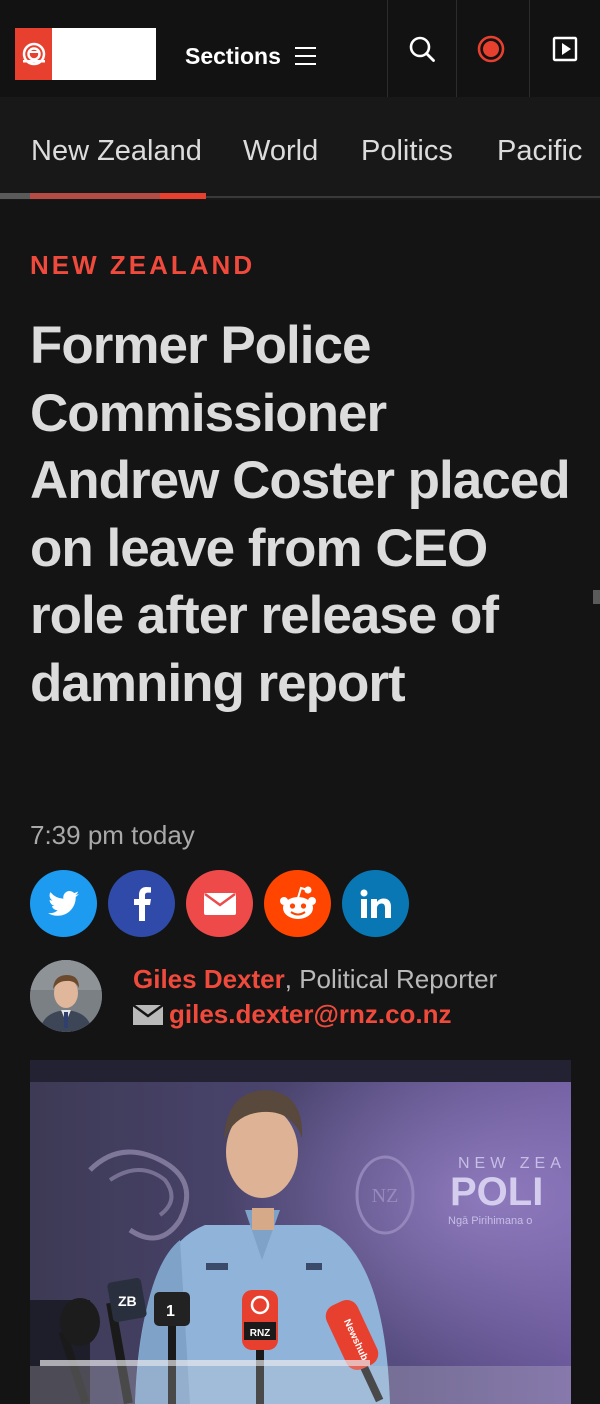 The height and width of the screenshot is (1404, 600). I want to click on rnz-logo-box, so click(104, 54).